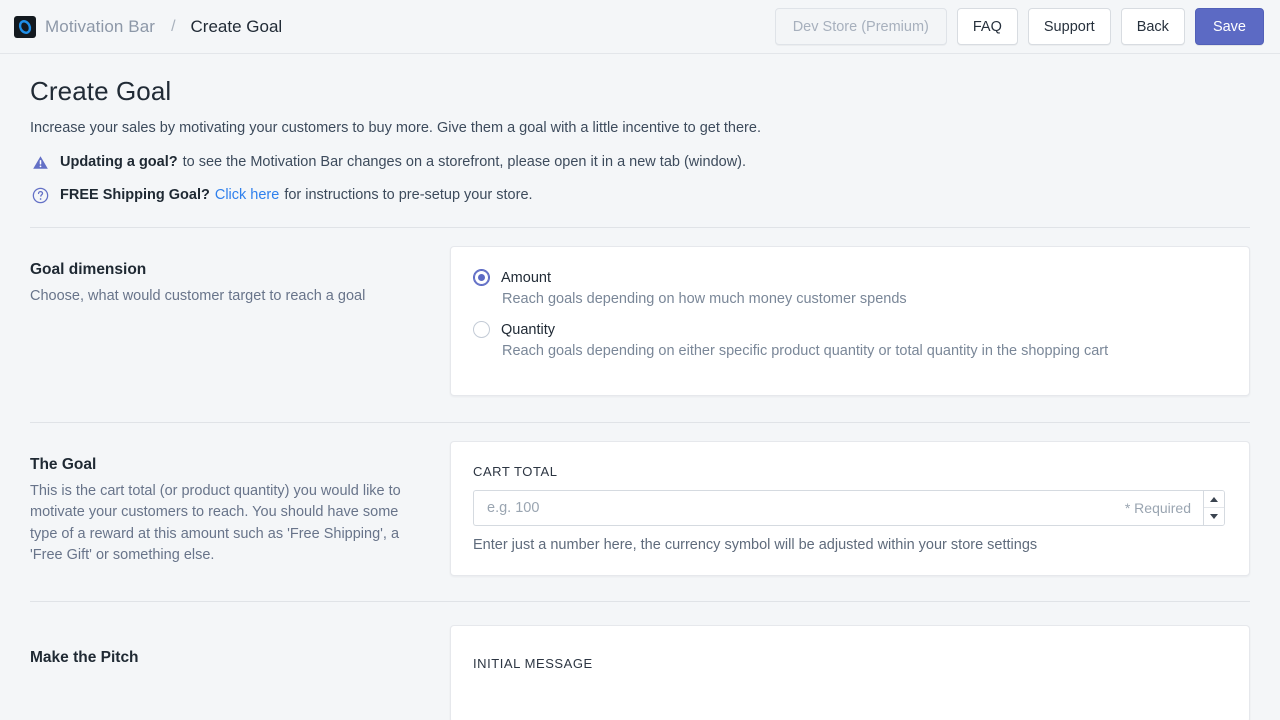  What do you see at coordinates (533, 663) in the screenshot?
I see `initial-message-label: INITIAL MESSAGE` at bounding box center [533, 663].